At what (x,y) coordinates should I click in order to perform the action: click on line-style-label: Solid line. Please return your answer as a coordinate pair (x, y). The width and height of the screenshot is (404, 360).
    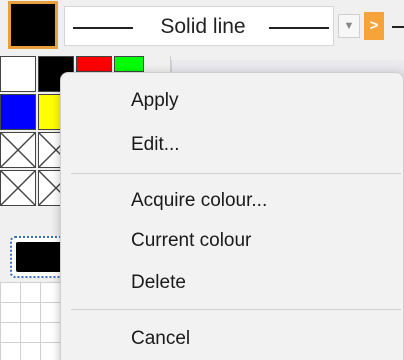
    Looking at the image, I should click on (203, 26).